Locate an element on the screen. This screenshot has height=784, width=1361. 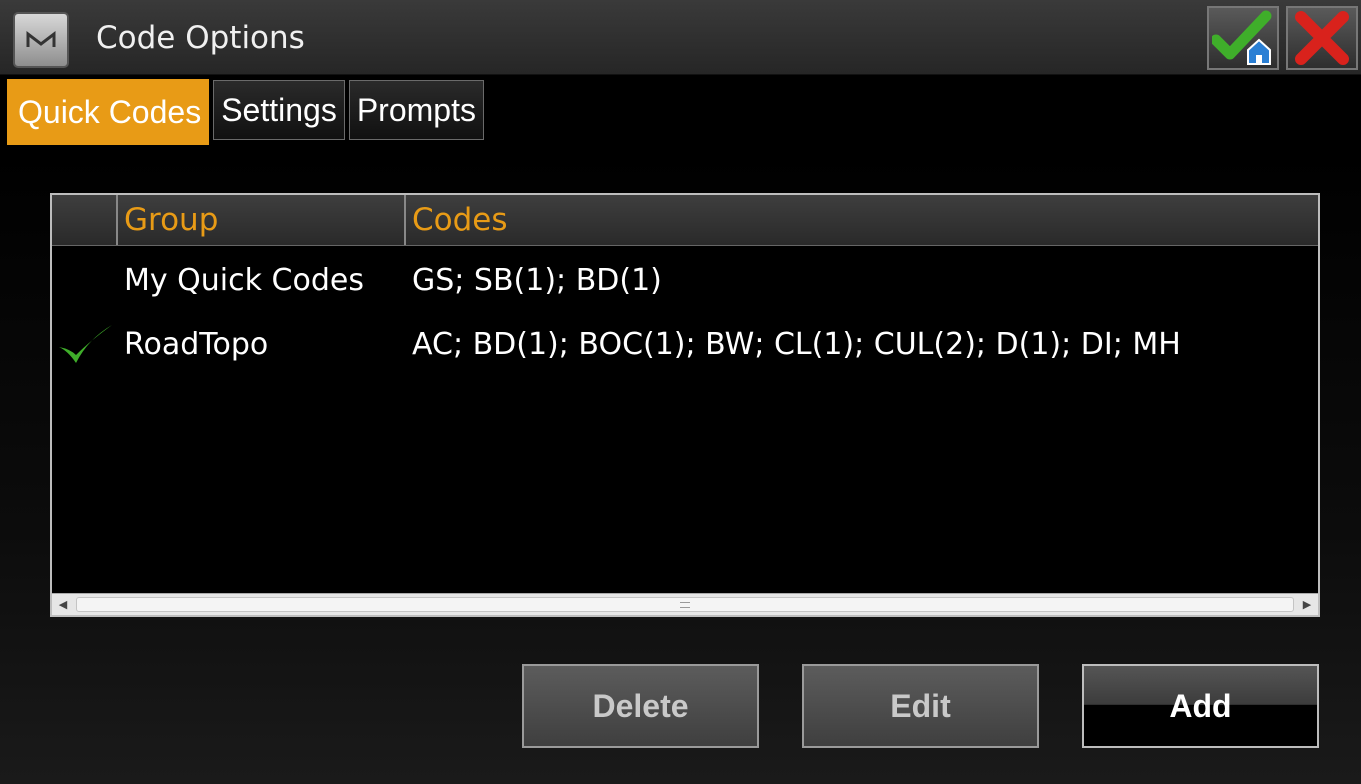
table-header: Group Codes is located at coordinates (685, 220).